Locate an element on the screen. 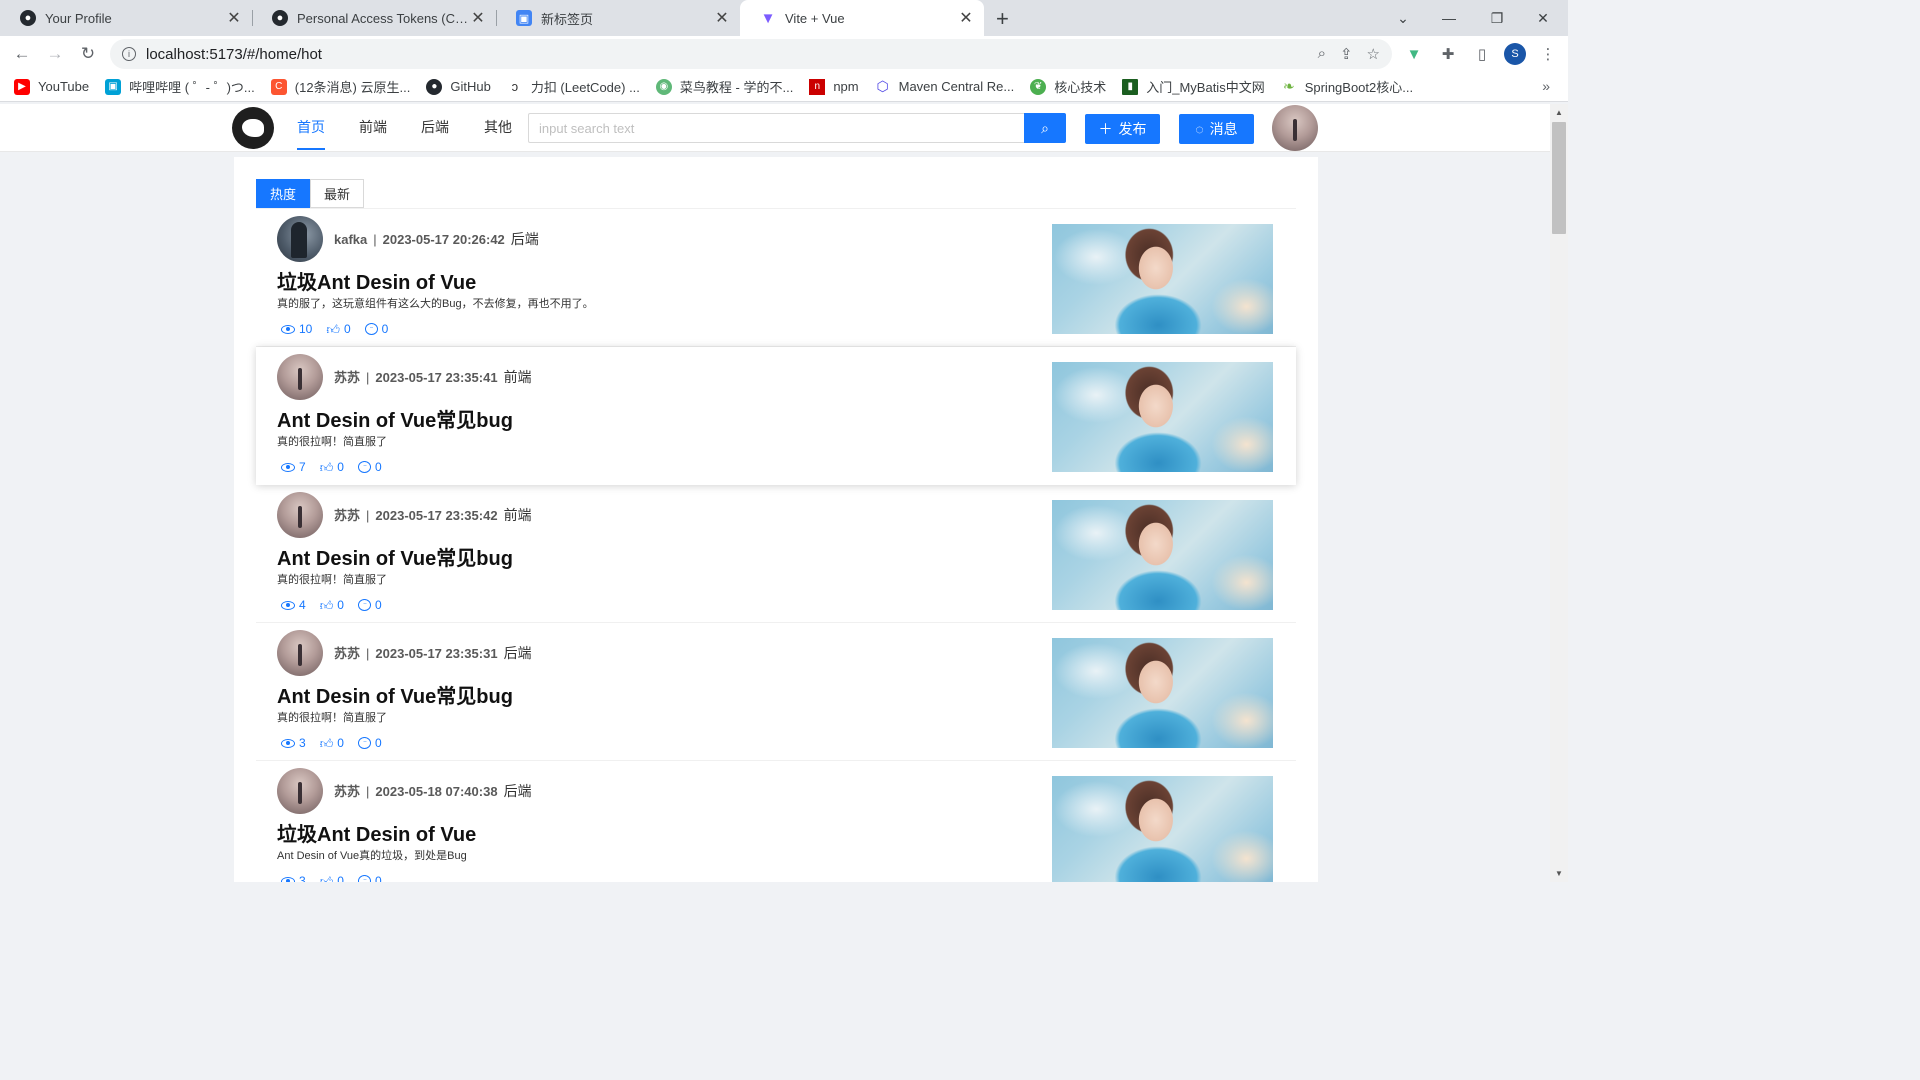 The height and width of the screenshot is (1080, 1920). bookmark-npm: n npm is located at coordinates (834, 86).